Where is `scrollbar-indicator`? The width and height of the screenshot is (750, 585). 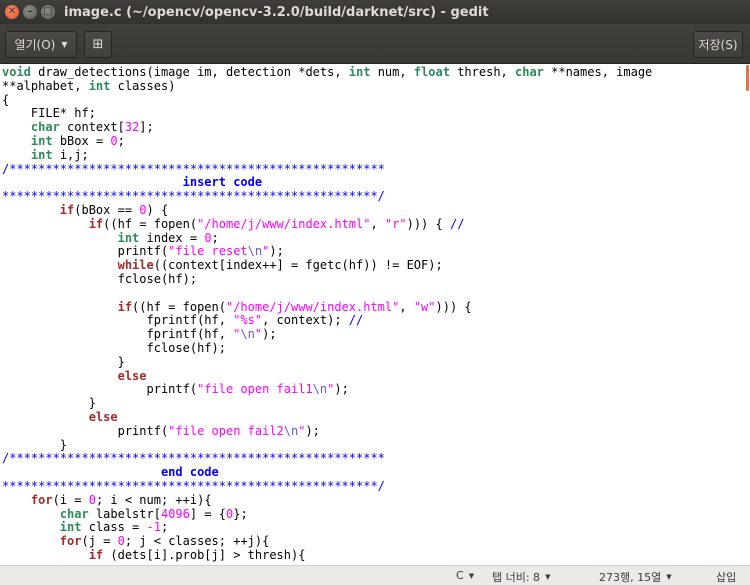
scrollbar-indicator is located at coordinates (747, 78).